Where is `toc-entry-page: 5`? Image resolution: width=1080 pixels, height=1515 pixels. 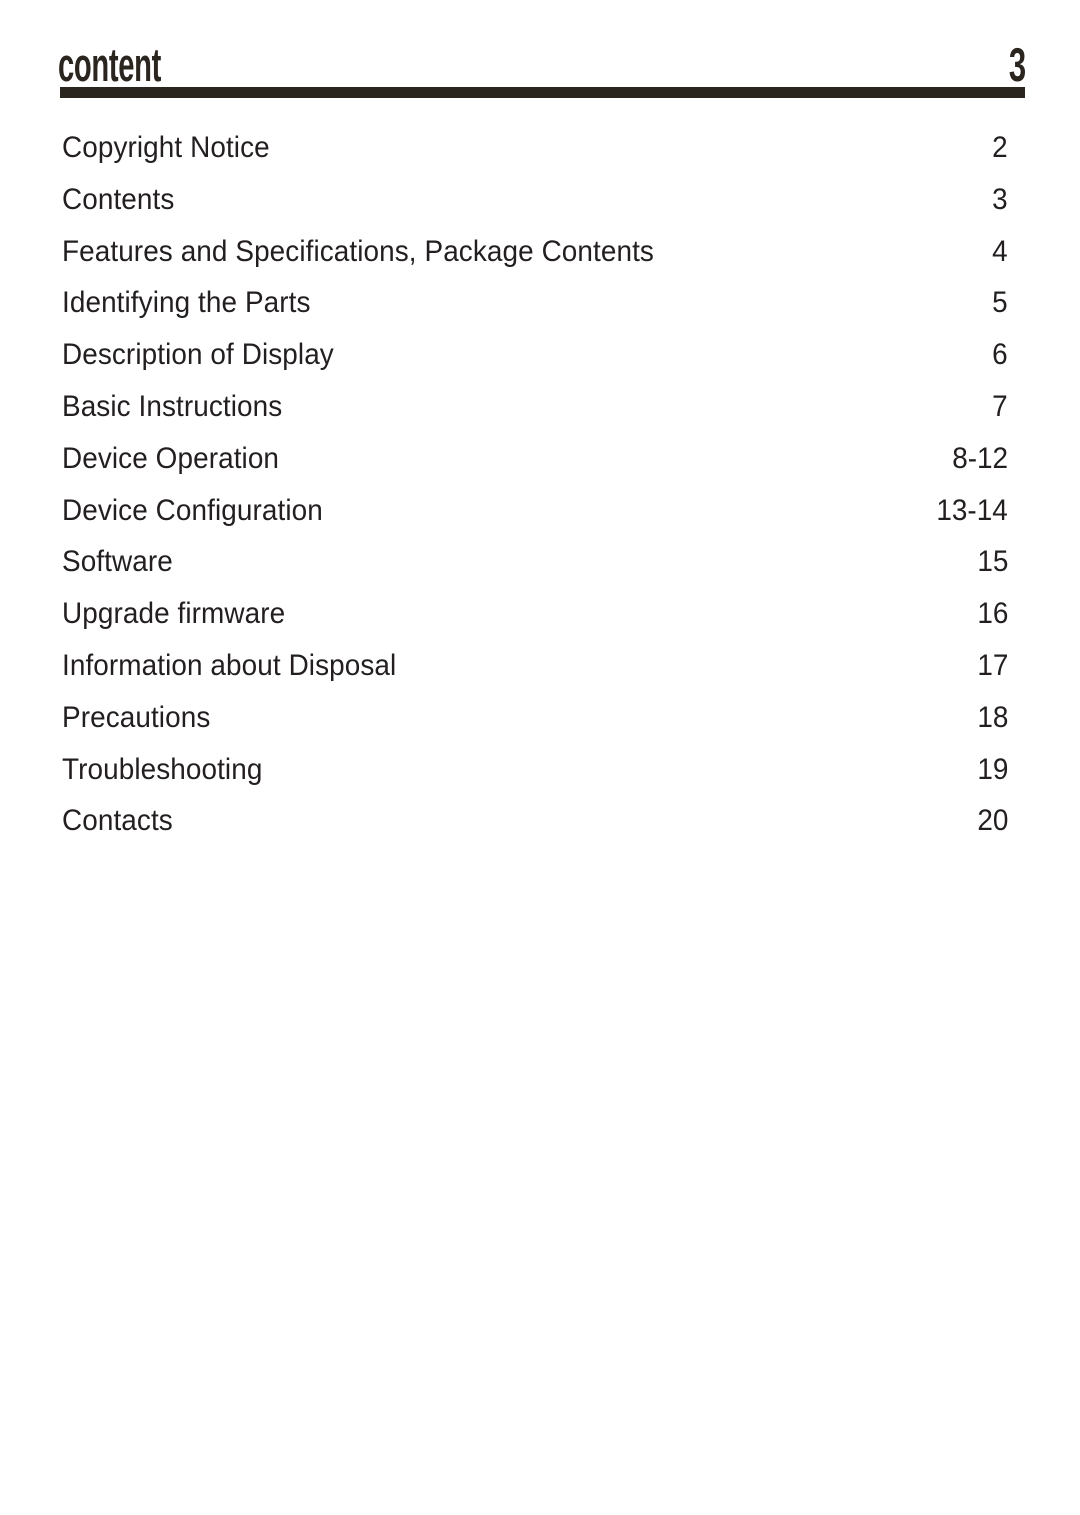
toc-entry-page: 5 is located at coordinates (1000, 303).